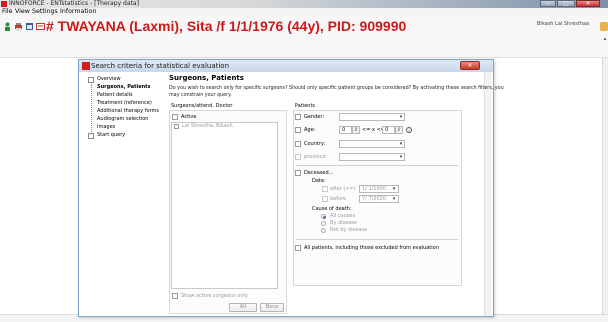 The width and height of the screenshot is (608, 322). What do you see at coordinates (45, 12) in the screenshot?
I see `menu-settings: Settings` at bounding box center [45, 12].